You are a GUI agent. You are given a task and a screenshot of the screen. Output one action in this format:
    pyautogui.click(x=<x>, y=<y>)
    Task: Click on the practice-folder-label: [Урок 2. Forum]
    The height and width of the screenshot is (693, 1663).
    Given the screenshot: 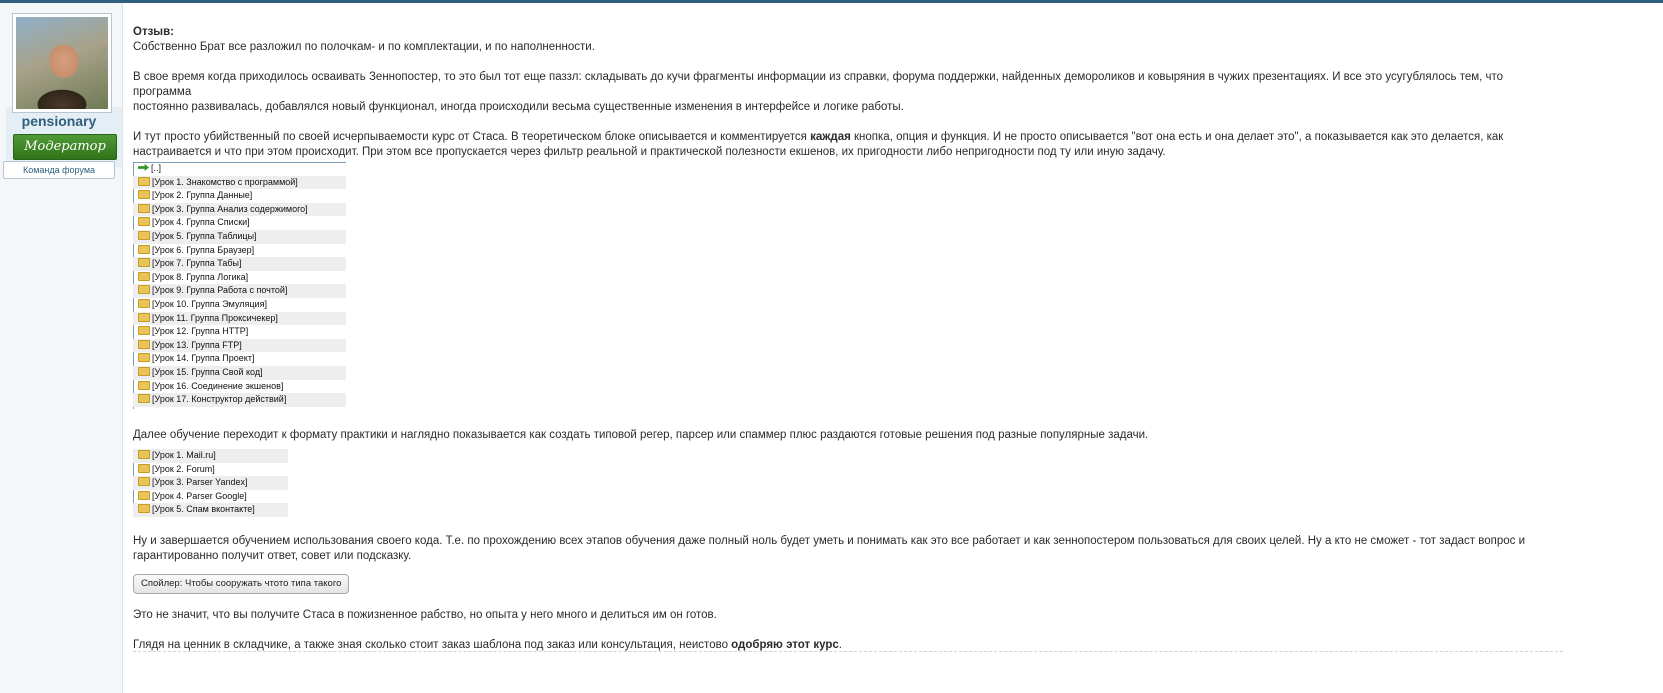 What is the action you would take?
    pyautogui.click(x=183, y=468)
    